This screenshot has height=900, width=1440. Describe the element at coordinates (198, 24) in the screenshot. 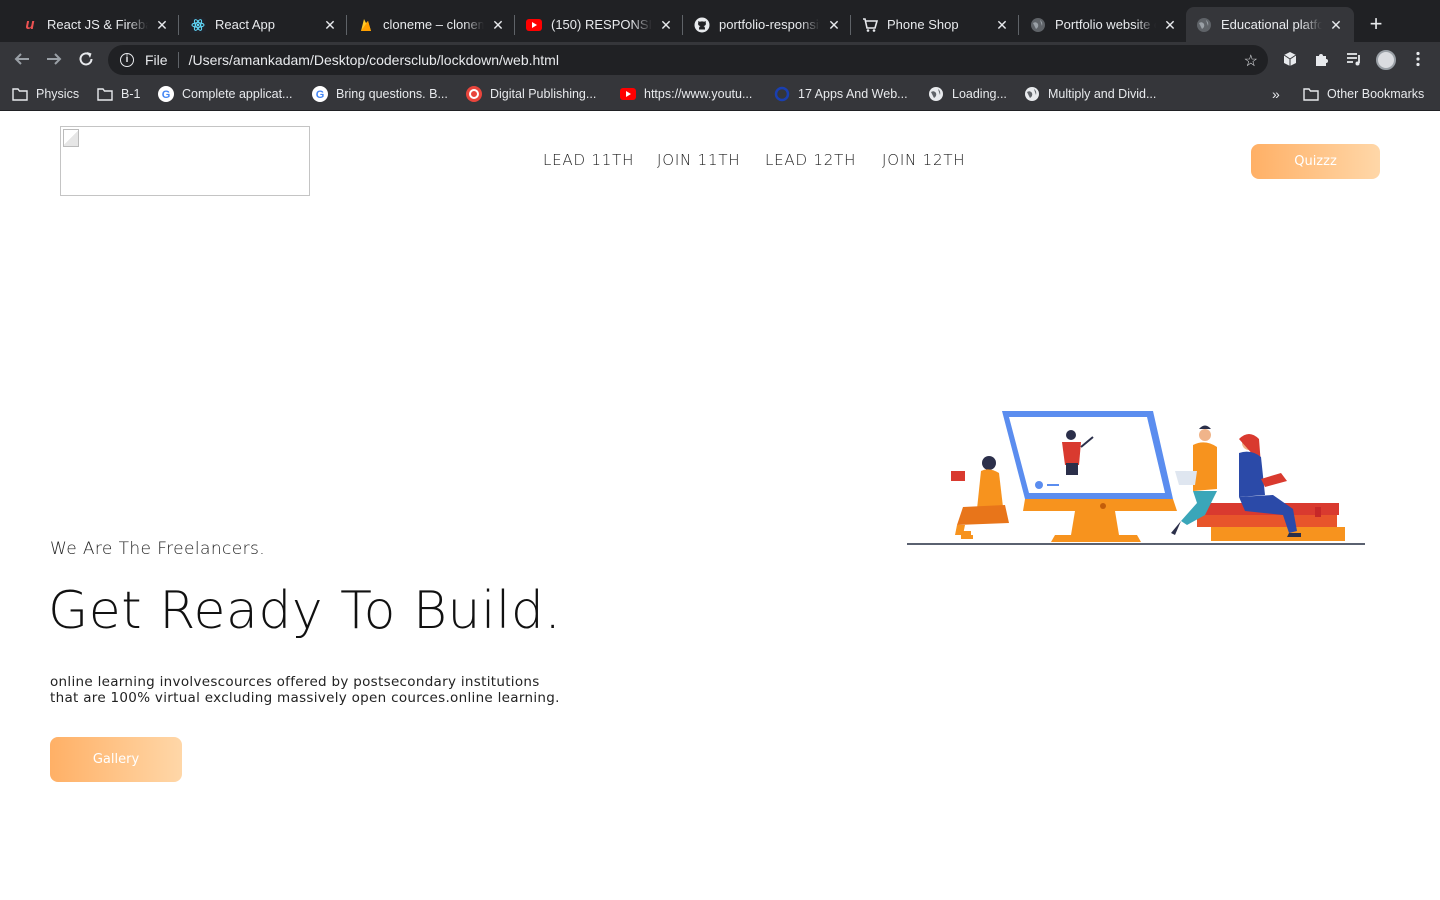

I see `react-icon` at that location.